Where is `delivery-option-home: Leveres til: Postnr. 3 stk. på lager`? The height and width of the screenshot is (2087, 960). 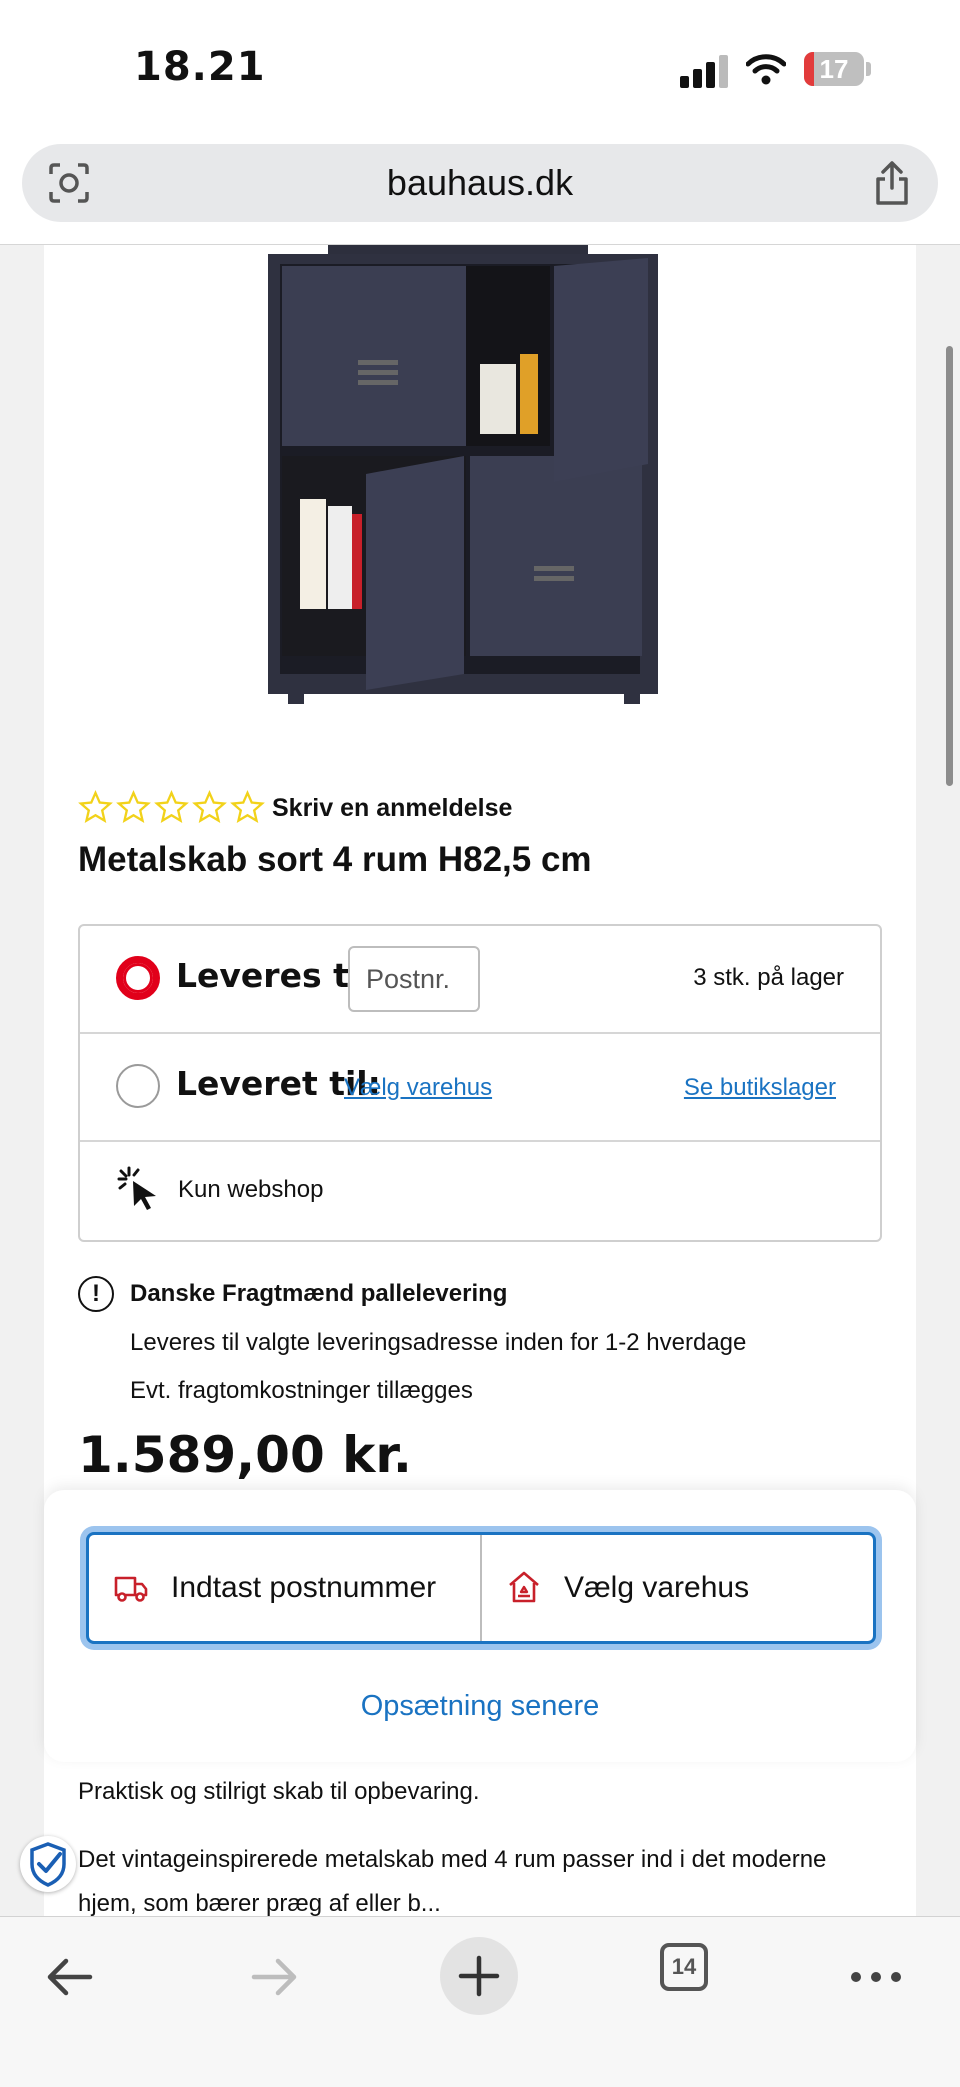 delivery-option-home: Leveres til: Postnr. 3 stk. på lager is located at coordinates (480, 980).